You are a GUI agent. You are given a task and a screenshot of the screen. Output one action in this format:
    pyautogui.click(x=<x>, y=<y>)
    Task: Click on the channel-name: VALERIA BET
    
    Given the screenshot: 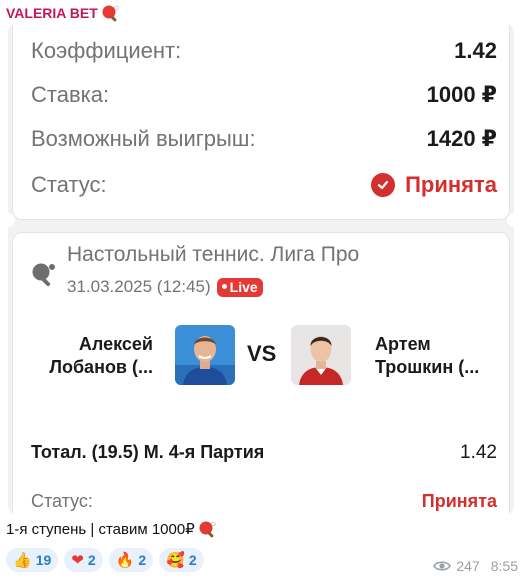 What is the action you would take?
    pyautogui.click(x=63, y=13)
    